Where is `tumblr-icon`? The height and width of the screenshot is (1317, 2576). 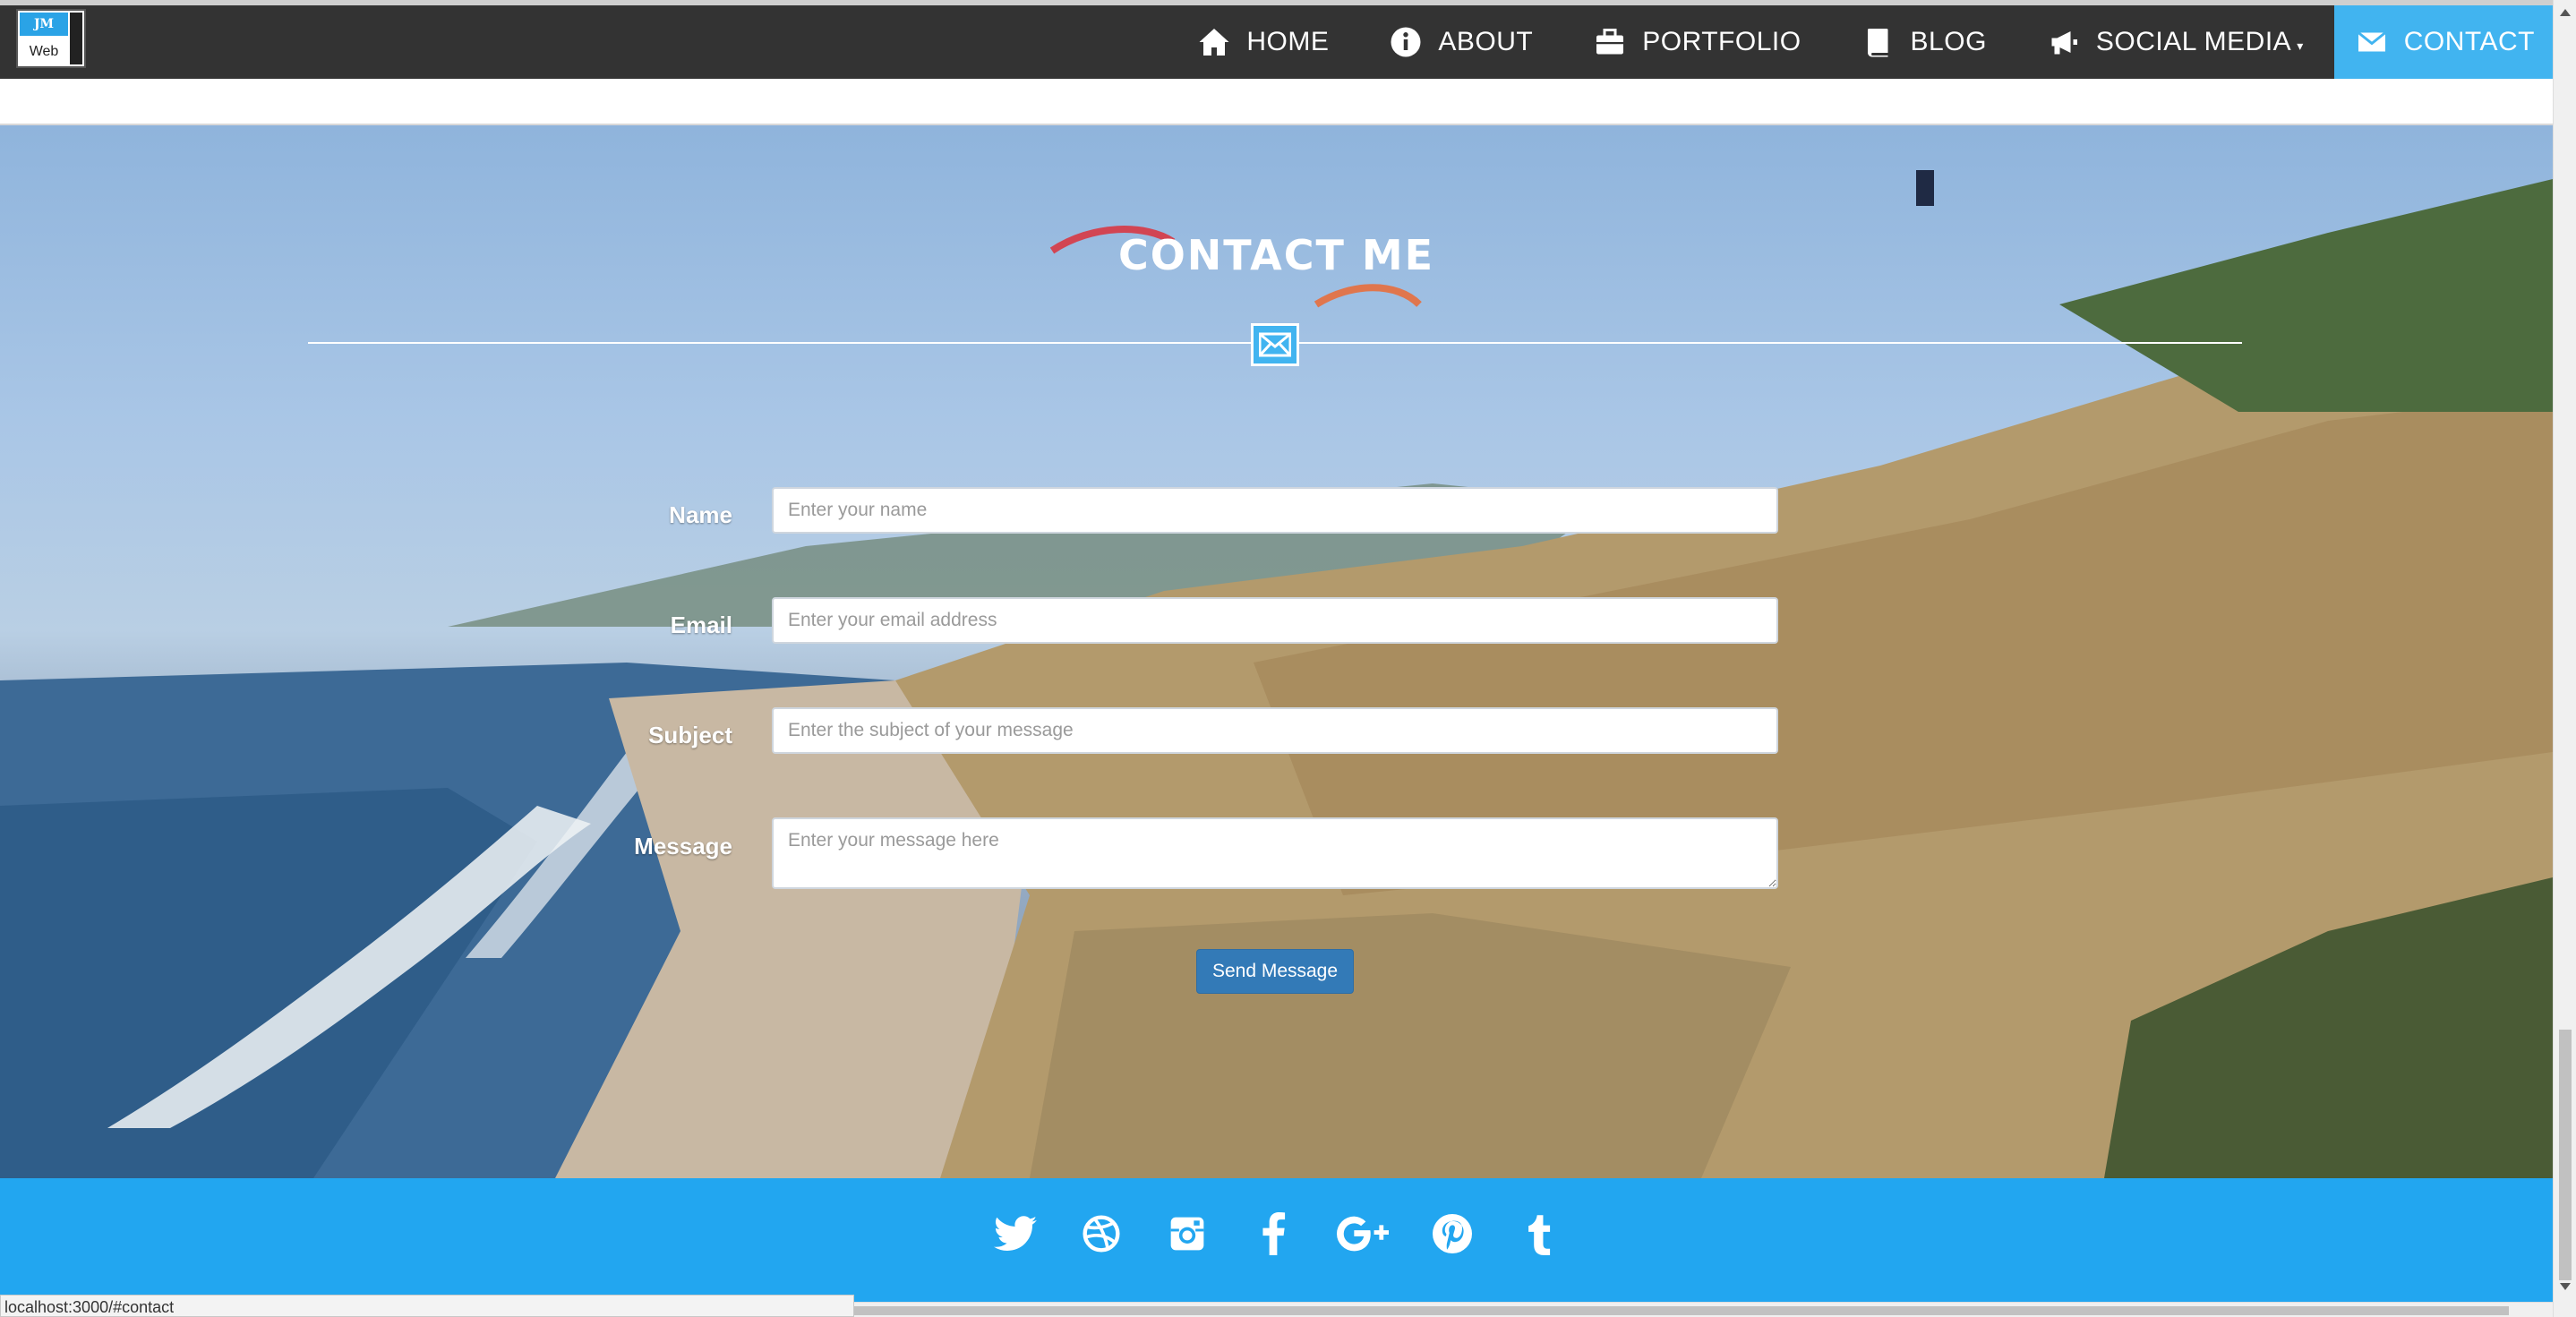 tumblr-icon is located at coordinates (1539, 1233).